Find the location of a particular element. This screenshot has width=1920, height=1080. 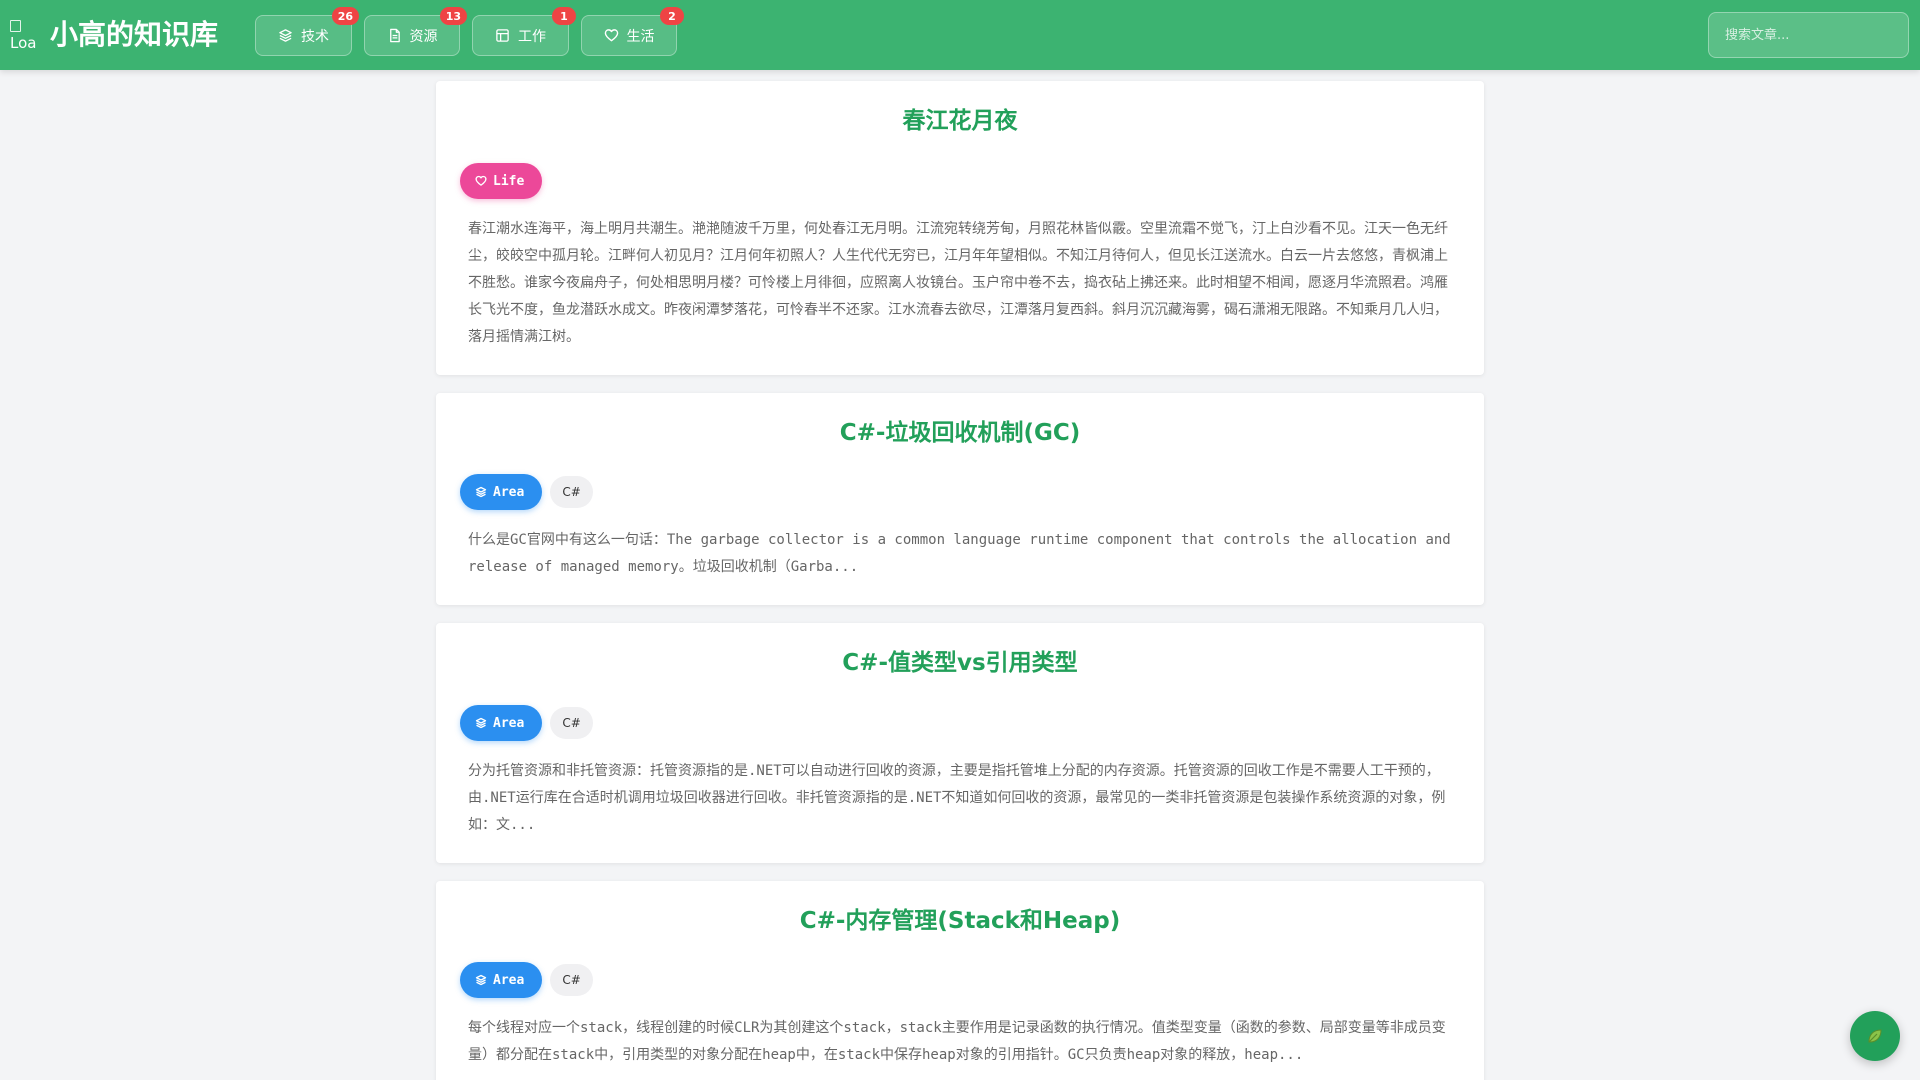

post-title: 春江花月夜 is located at coordinates (960, 121).